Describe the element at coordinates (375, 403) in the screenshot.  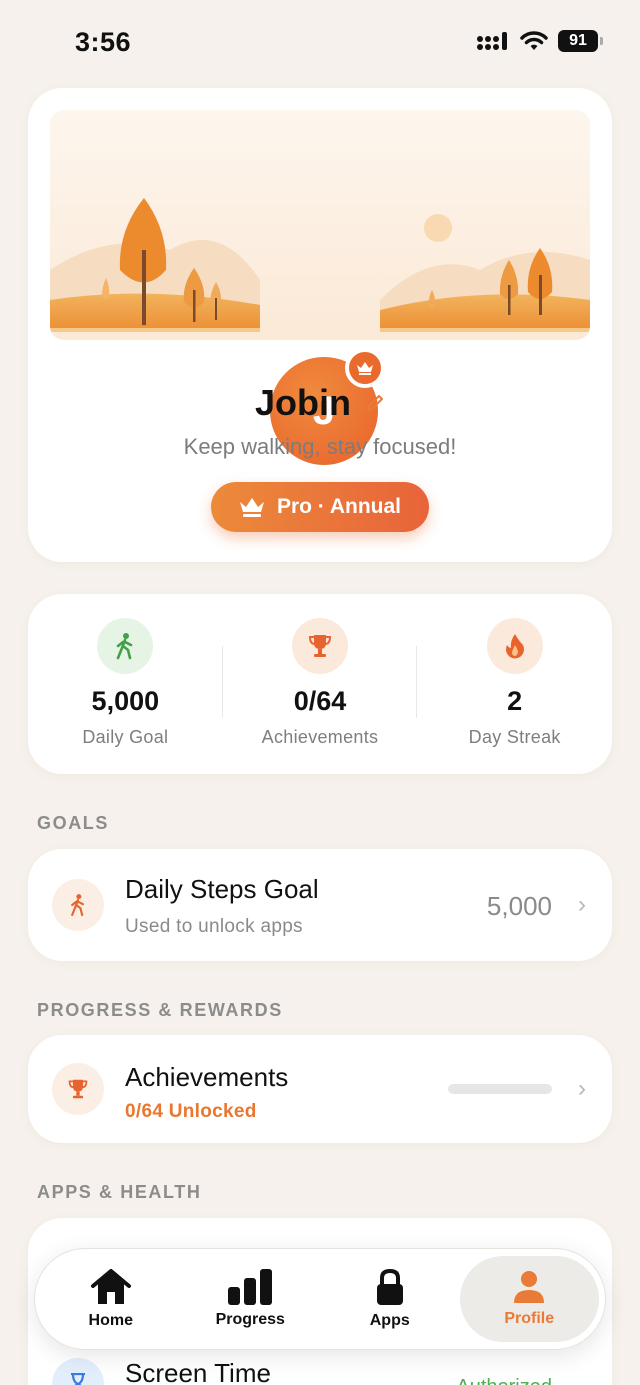
I see `edit-pencil-icon` at that location.